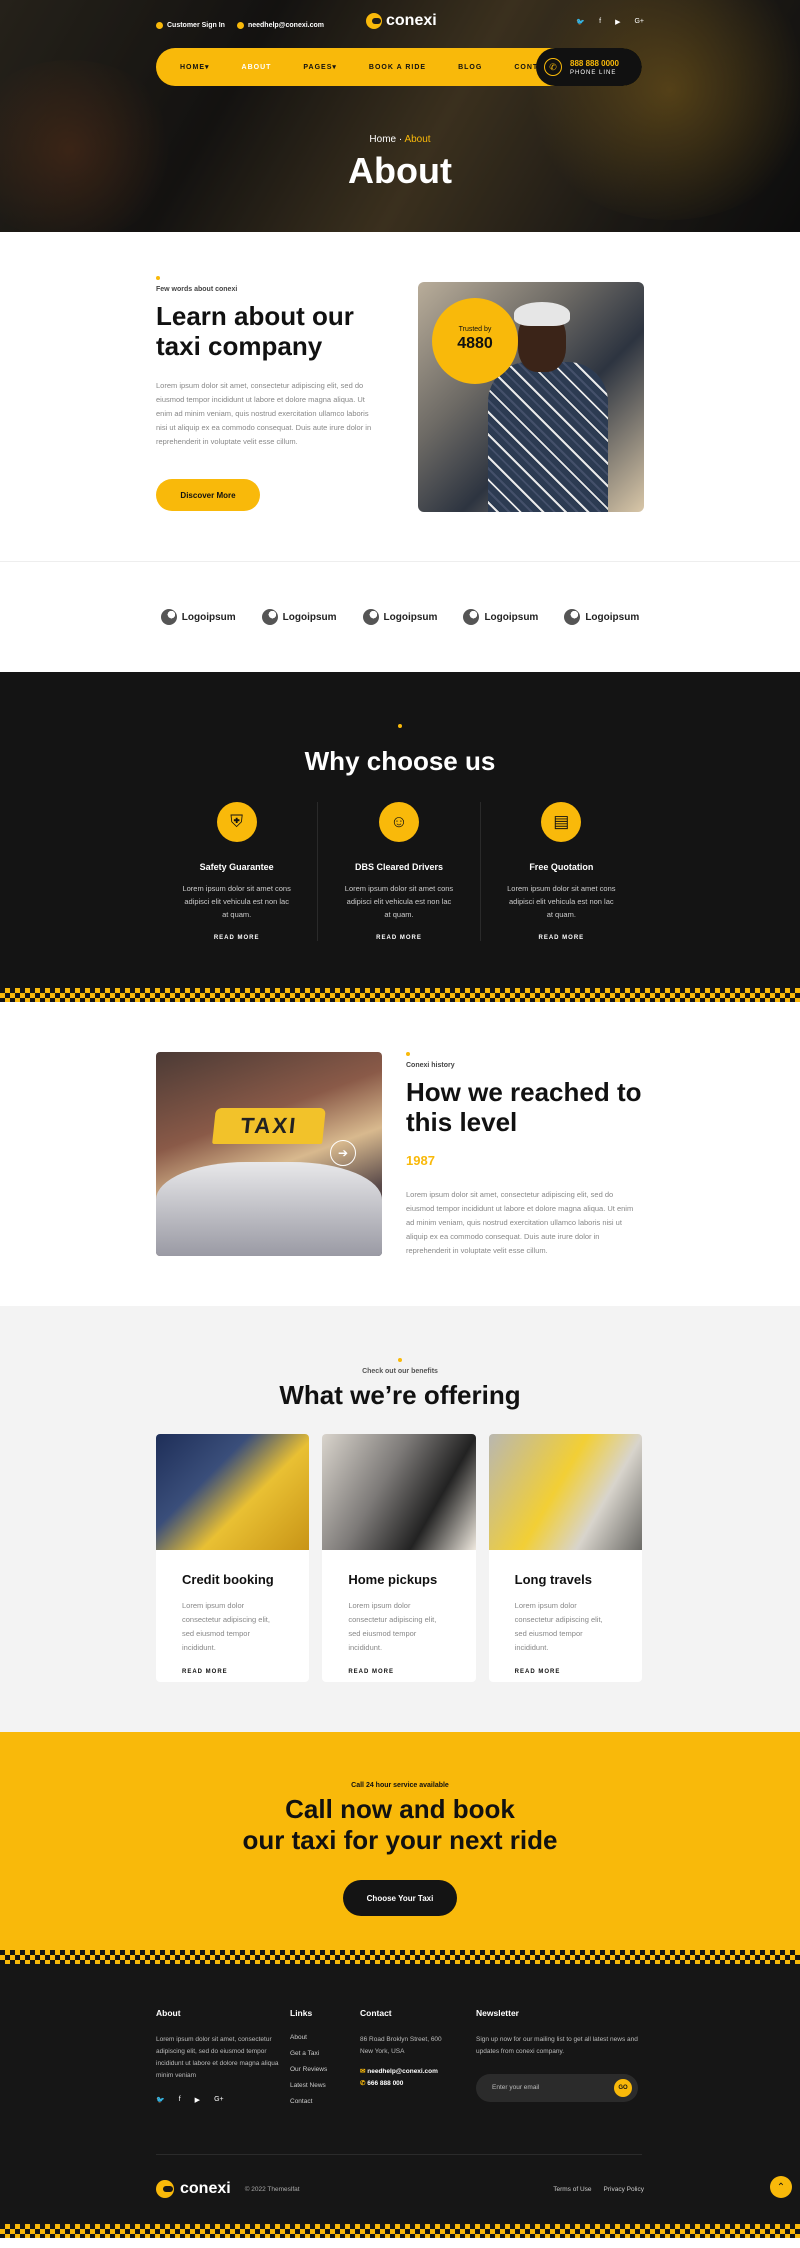  I want to click on email-link: needhelp@conexi.com, so click(280, 25).